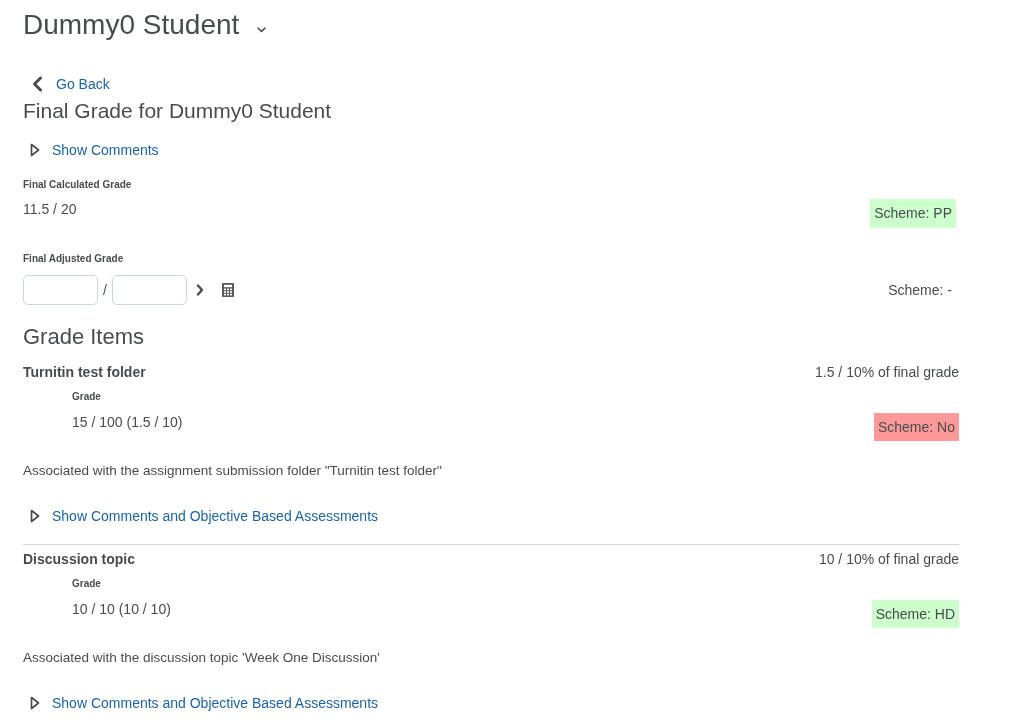 The height and width of the screenshot is (724, 1009). Describe the element at coordinates (131, 25) in the screenshot. I see `page-title: Dummy0 Student` at that location.